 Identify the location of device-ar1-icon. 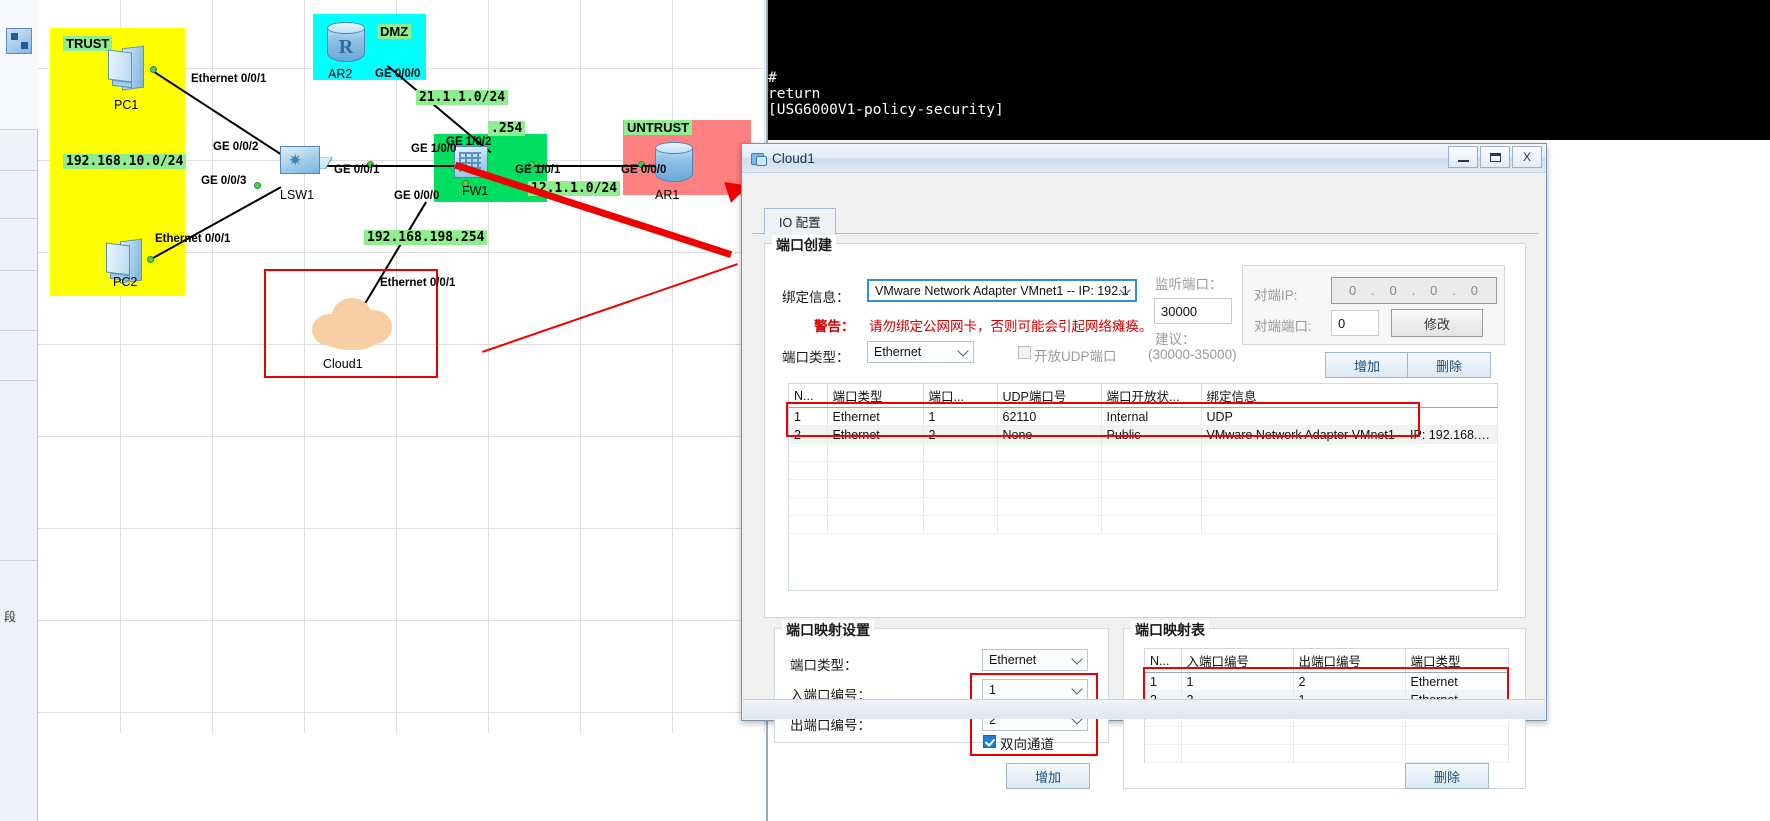
(674, 163).